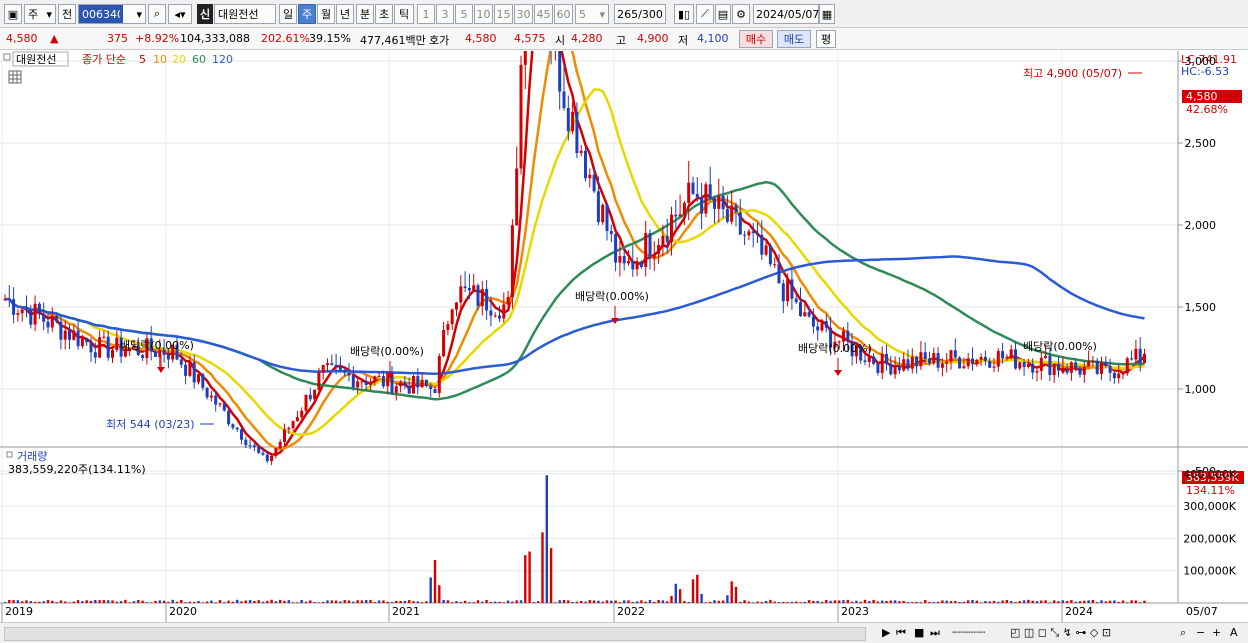  I want to click on rewind-icon: ⏮, so click(901, 633).